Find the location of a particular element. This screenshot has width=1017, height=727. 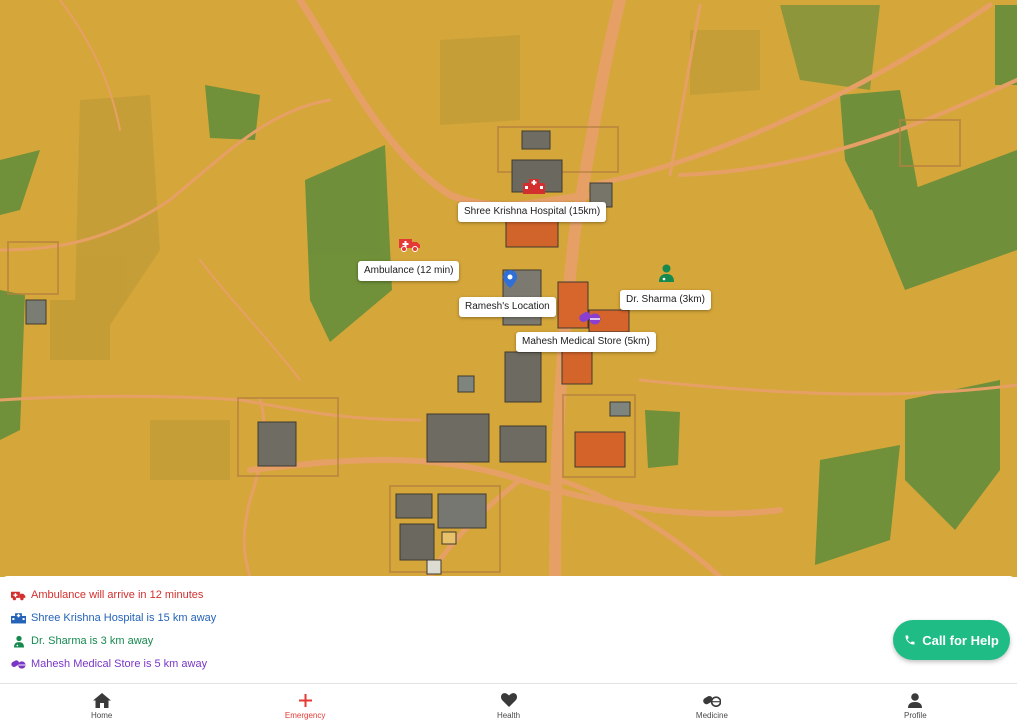

plus-icon is located at coordinates (305, 700).